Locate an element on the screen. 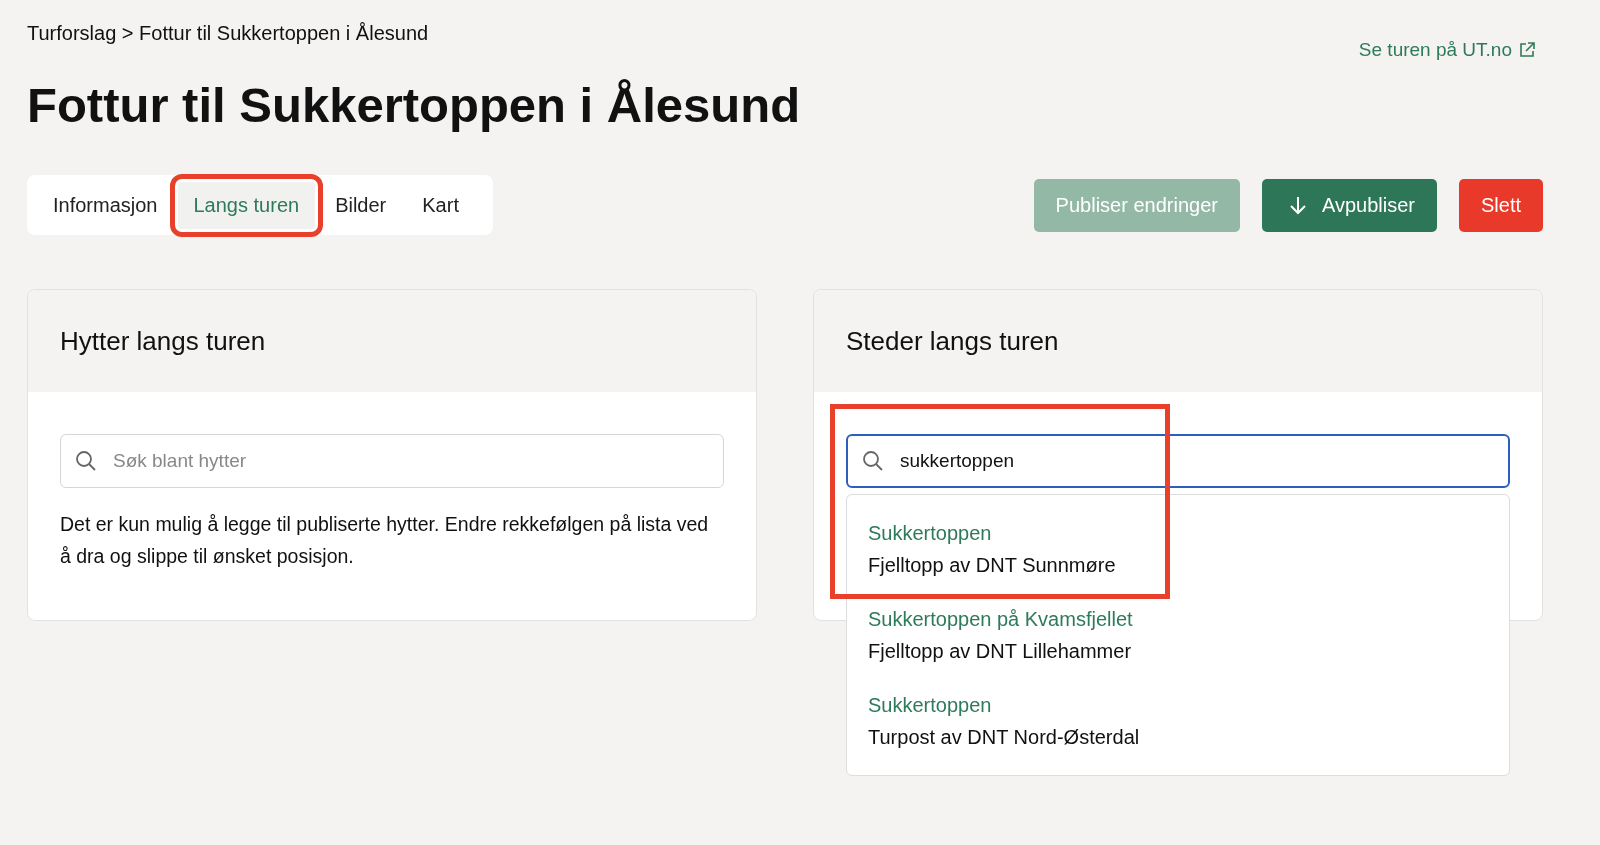  card-title: Hytter langs turen is located at coordinates (163, 341).